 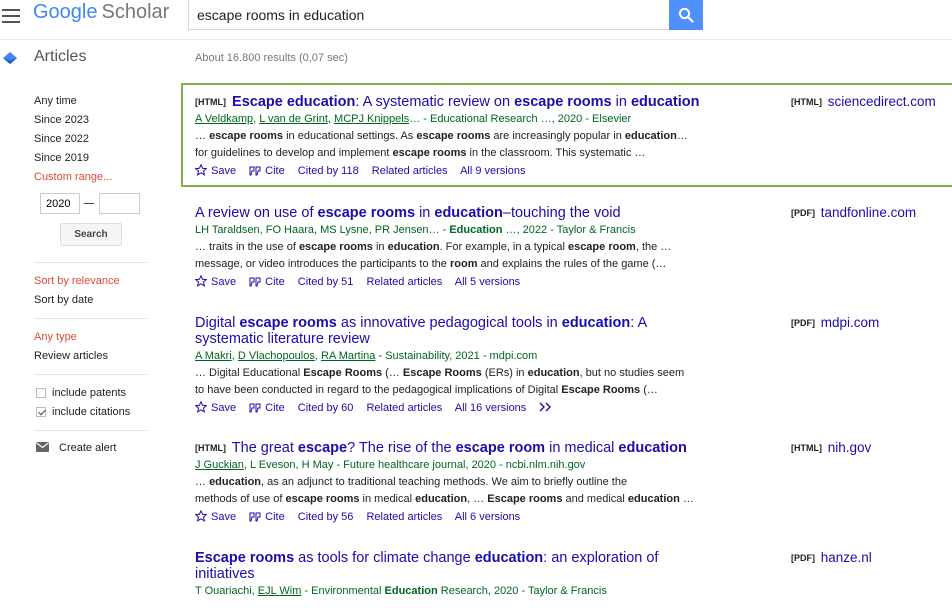 What do you see at coordinates (831, 557) in the screenshot?
I see `side-source-link: [PDF] hanze.nl` at bounding box center [831, 557].